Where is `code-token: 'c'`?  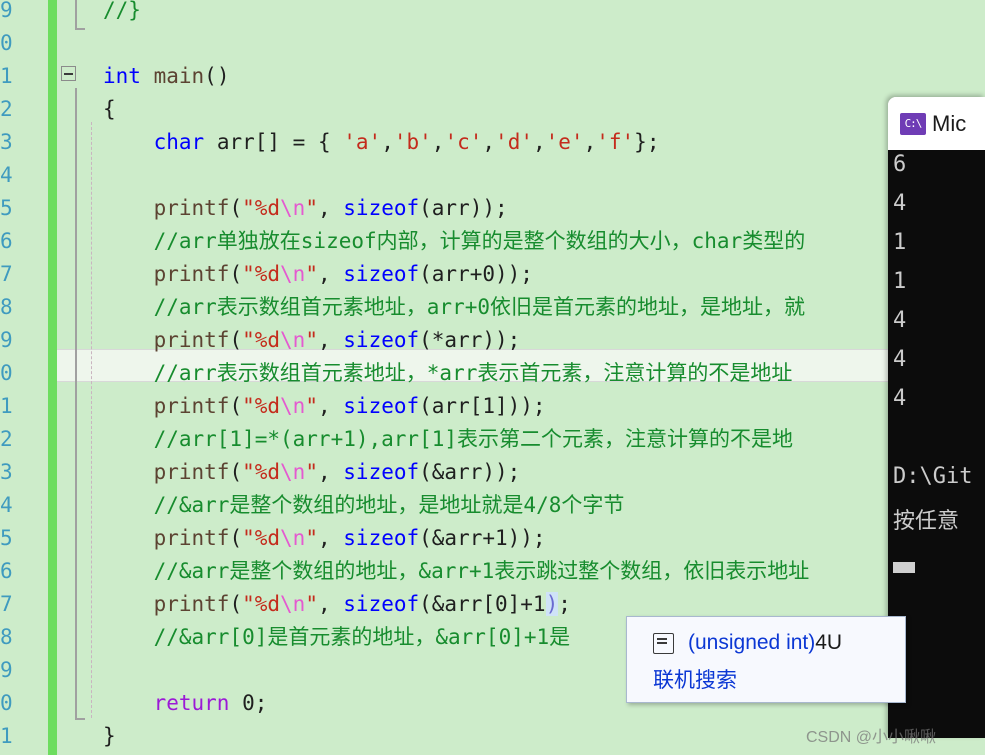 code-token: 'c' is located at coordinates (463, 142).